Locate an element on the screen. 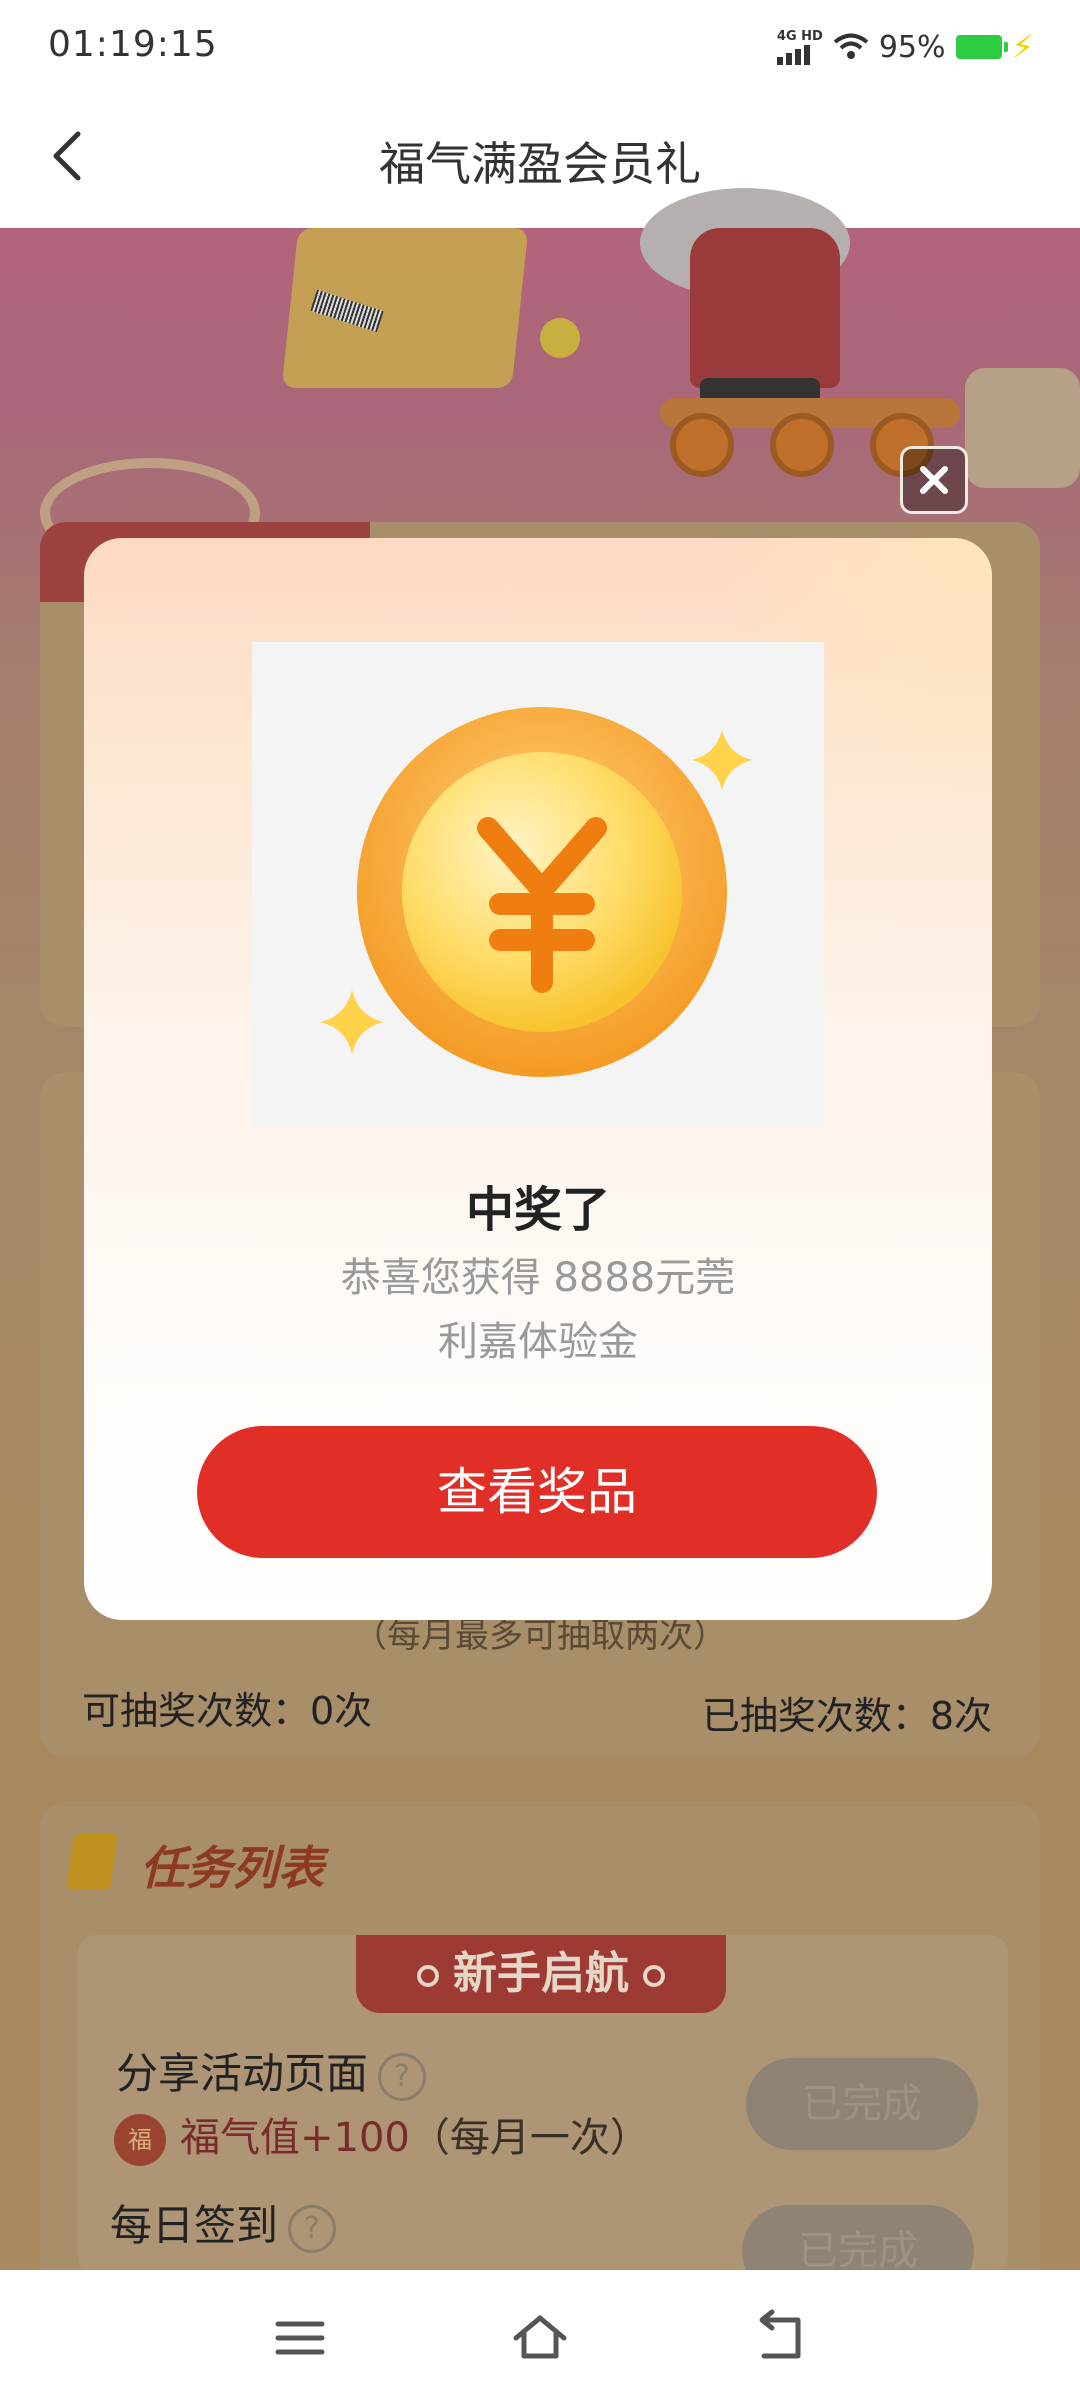 The height and width of the screenshot is (2400, 1080). charging-icon: ⚡ is located at coordinates (1022, 47).